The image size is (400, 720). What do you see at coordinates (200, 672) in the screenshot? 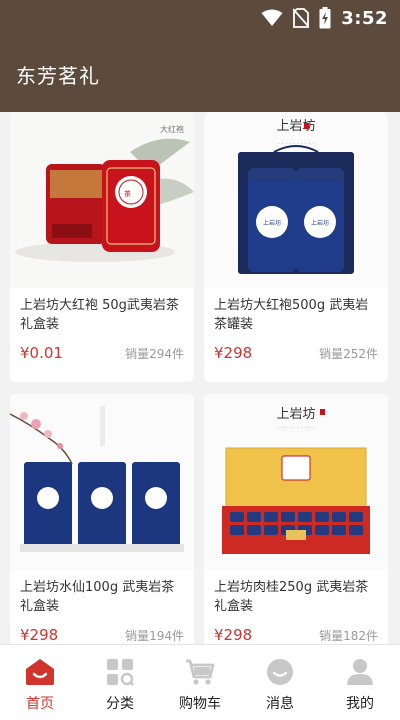
I see `cart-icon` at bounding box center [200, 672].